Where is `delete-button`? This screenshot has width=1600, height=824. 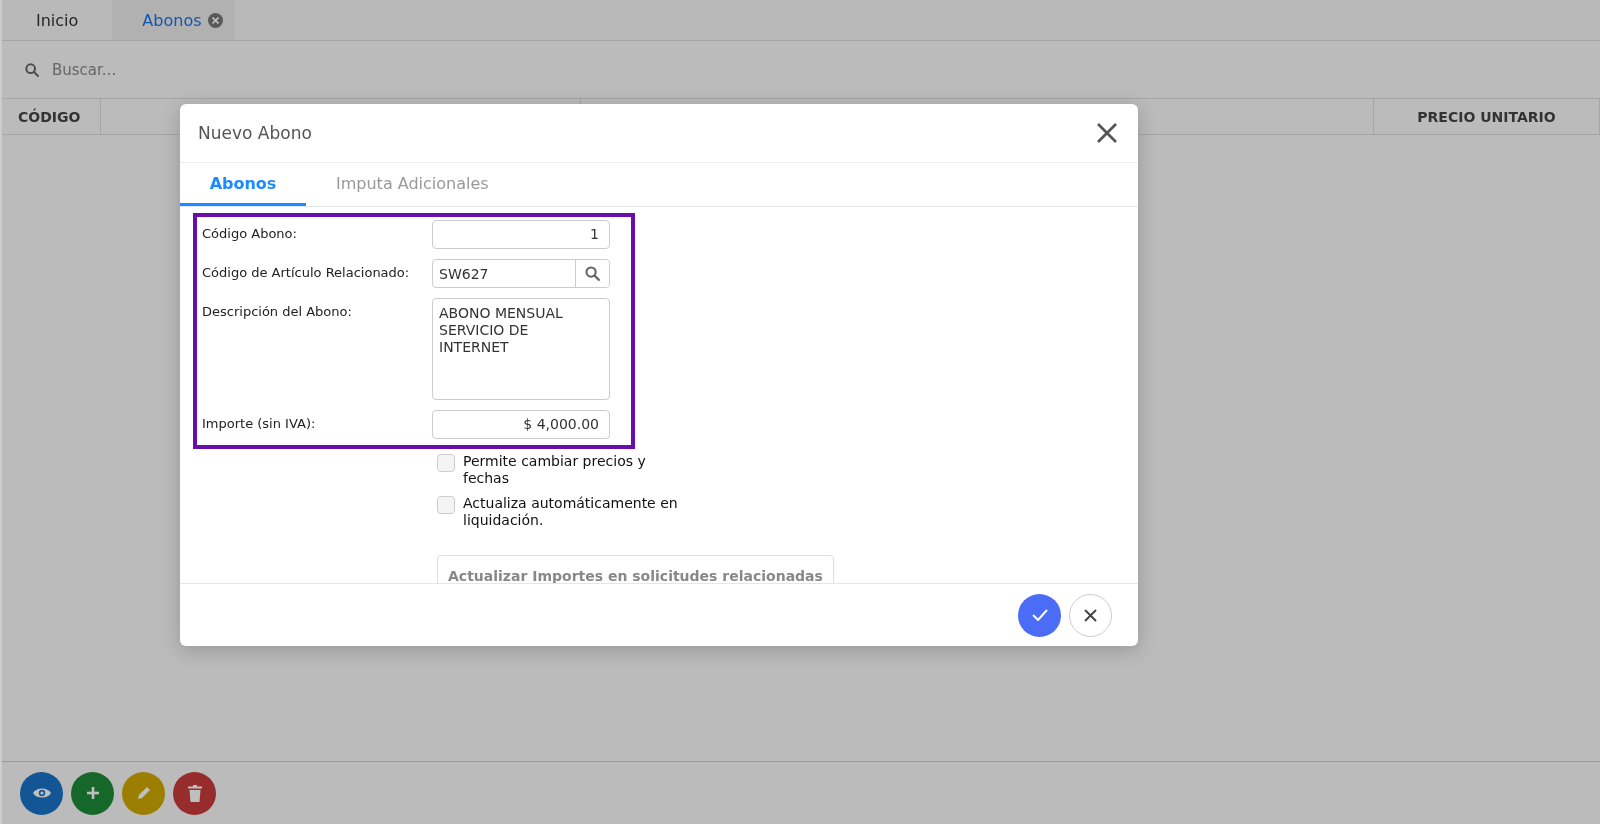
delete-button is located at coordinates (194, 793).